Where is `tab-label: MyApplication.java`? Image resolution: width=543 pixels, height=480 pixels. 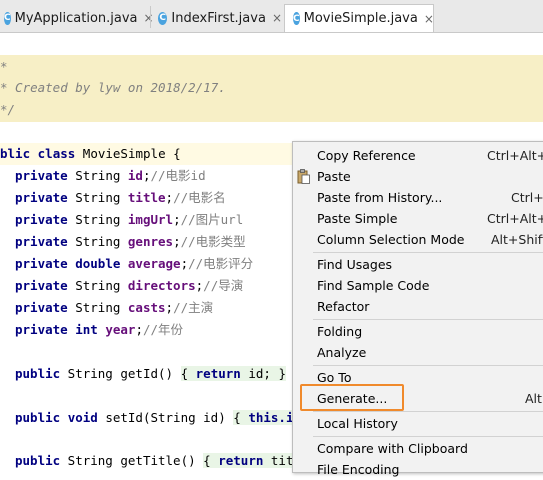
tab-label: MyApplication.java is located at coordinates (76, 18).